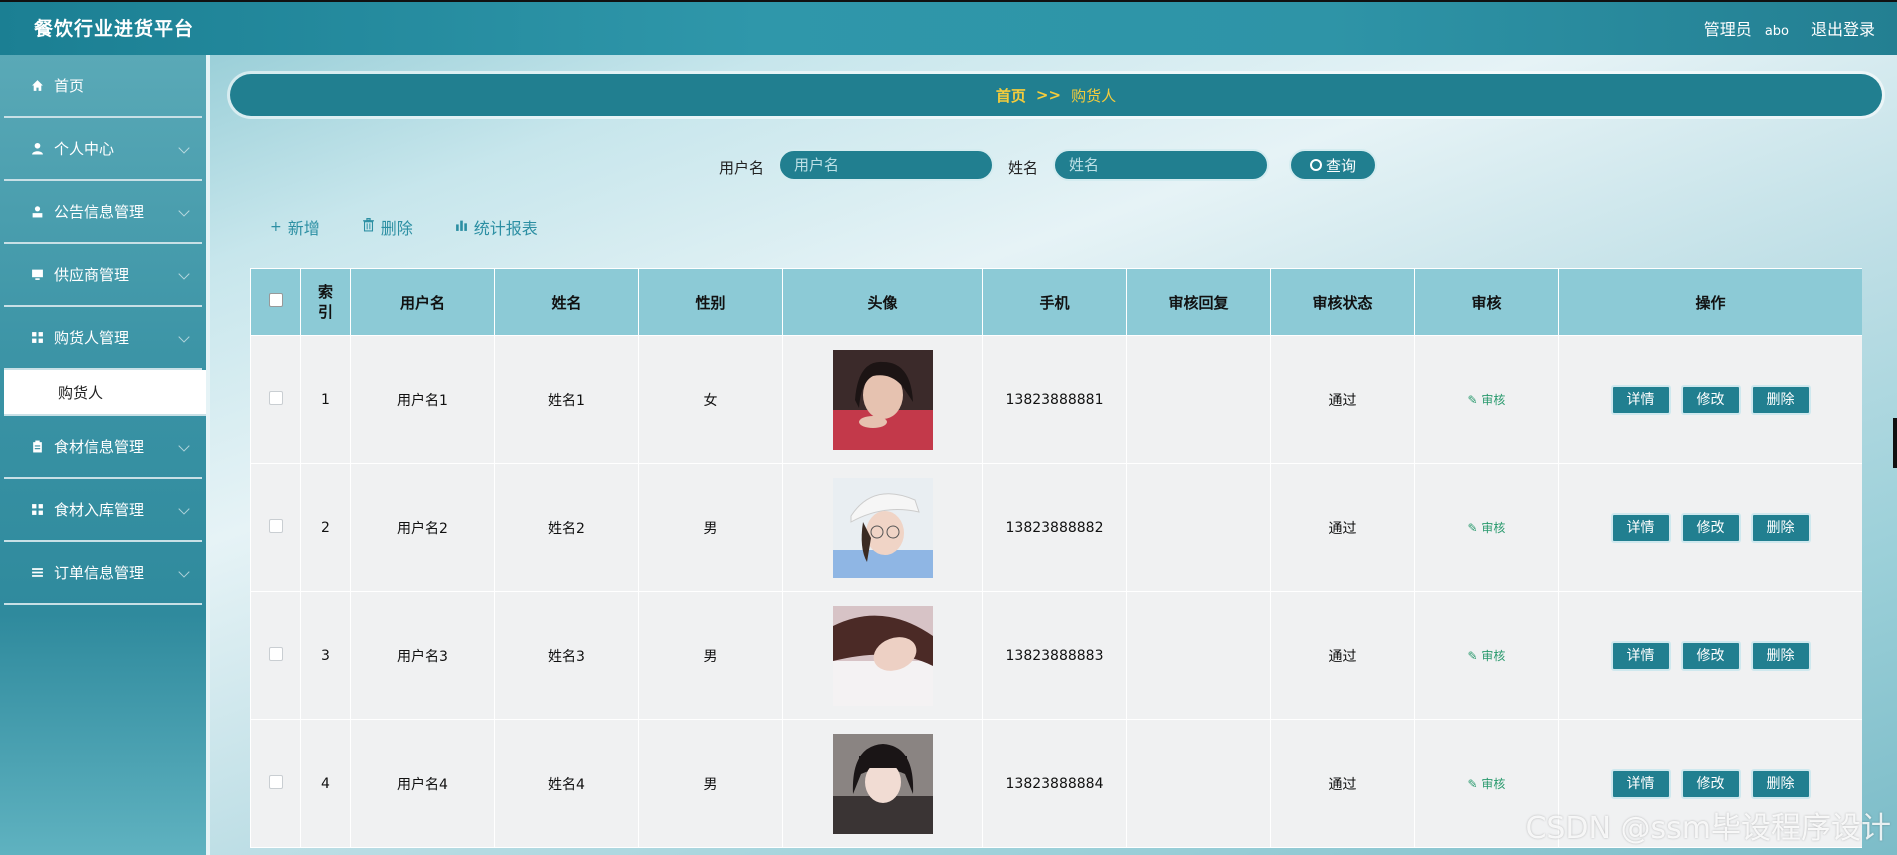 The image size is (1897, 855). I want to click on sidebar-item-label: 订单信息管理, so click(99, 573).